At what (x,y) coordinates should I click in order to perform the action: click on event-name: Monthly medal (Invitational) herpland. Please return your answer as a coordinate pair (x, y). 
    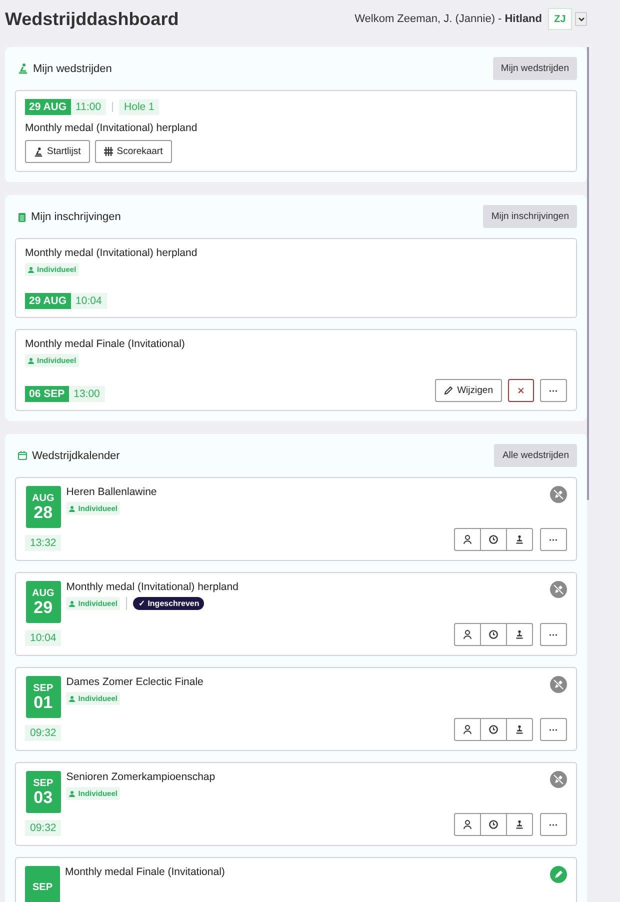
    Looking at the image, I should click on (153, 587).